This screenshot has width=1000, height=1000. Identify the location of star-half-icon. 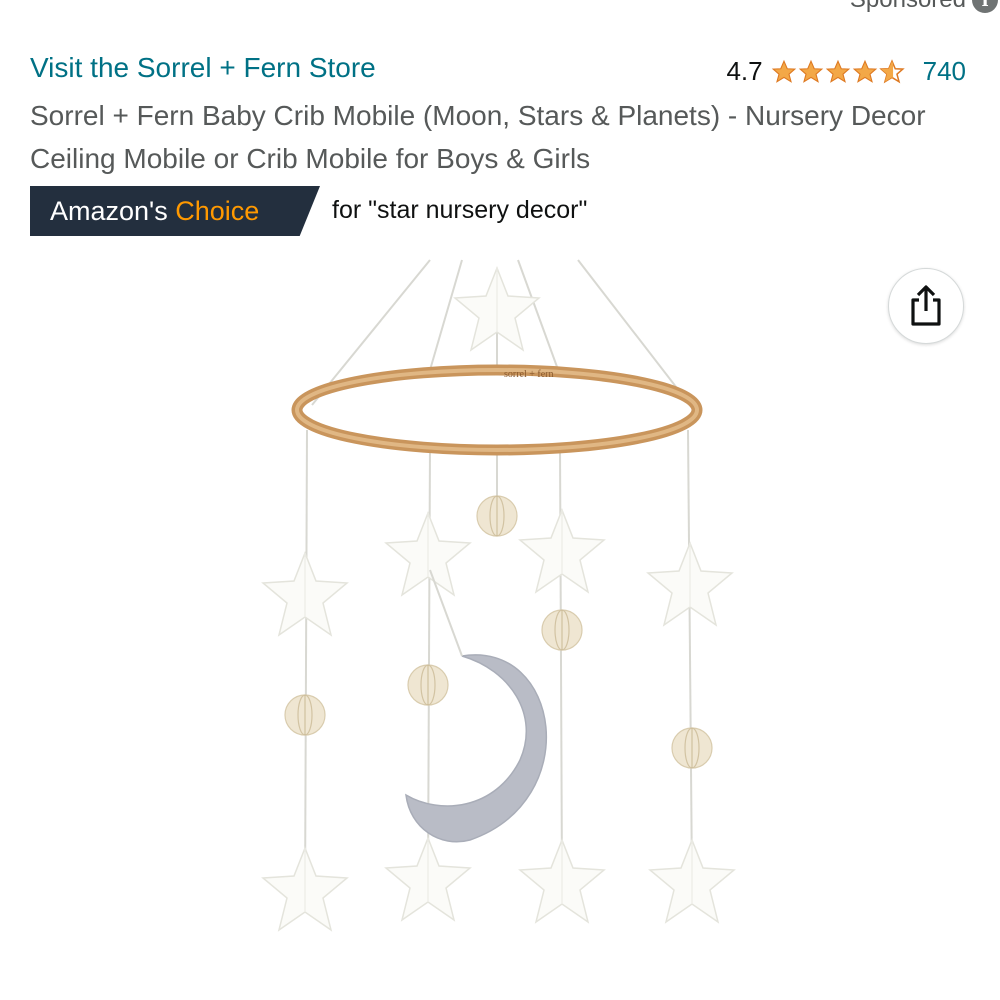
(891, 70).